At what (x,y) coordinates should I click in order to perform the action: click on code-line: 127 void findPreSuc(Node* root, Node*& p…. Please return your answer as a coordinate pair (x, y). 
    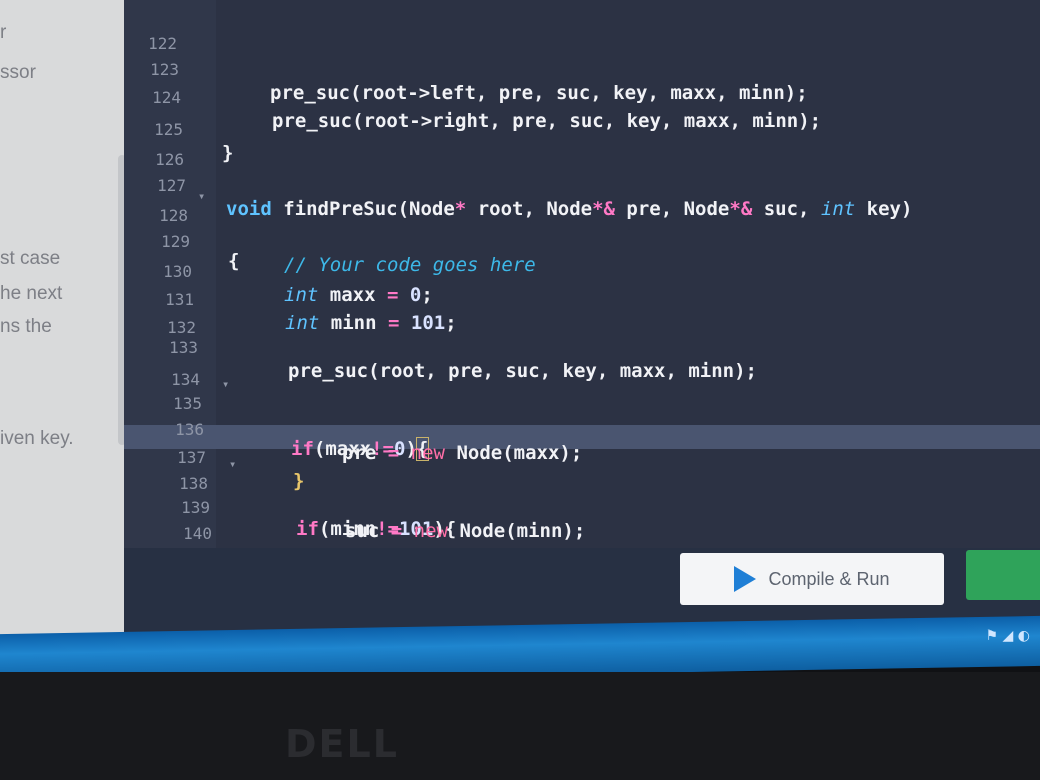
    Looking at the image, I should click on (520, 187).